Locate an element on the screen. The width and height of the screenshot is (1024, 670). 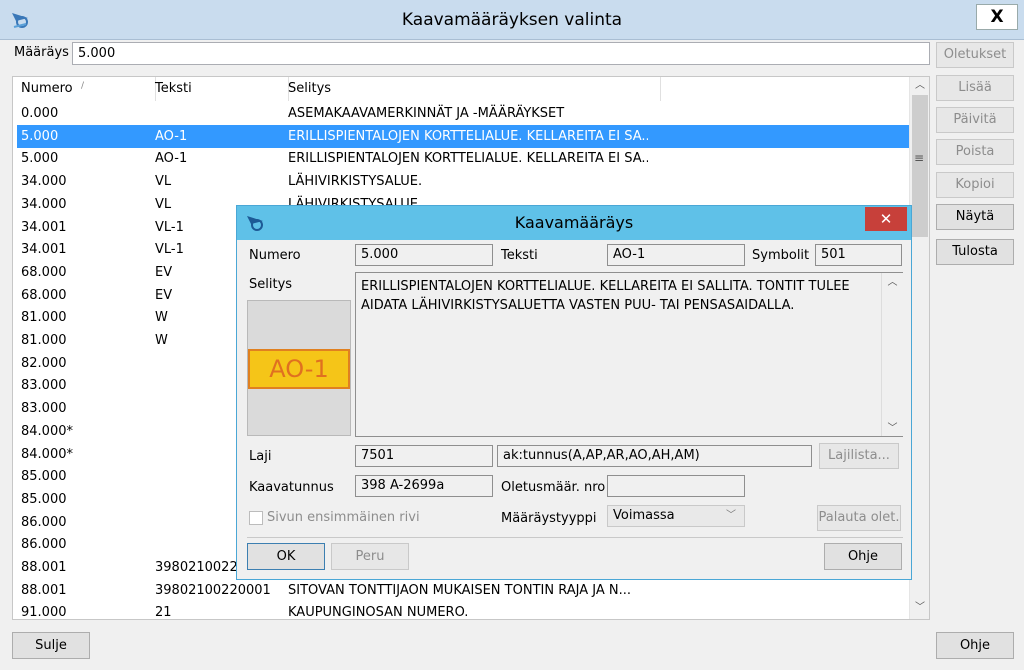
scroll-thumb is located at coordinates (920, 166).